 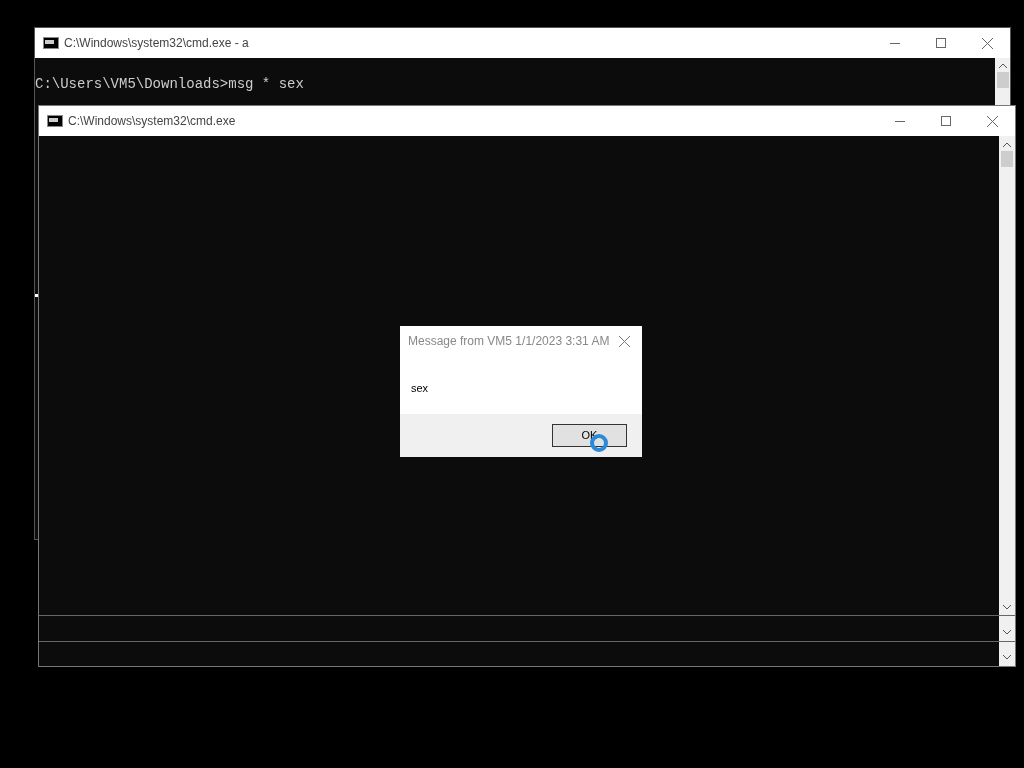 What do you see at coordinates (589, 435) in the screenshot?
I see `ok-button: OK` at bounding box center [589, 435].